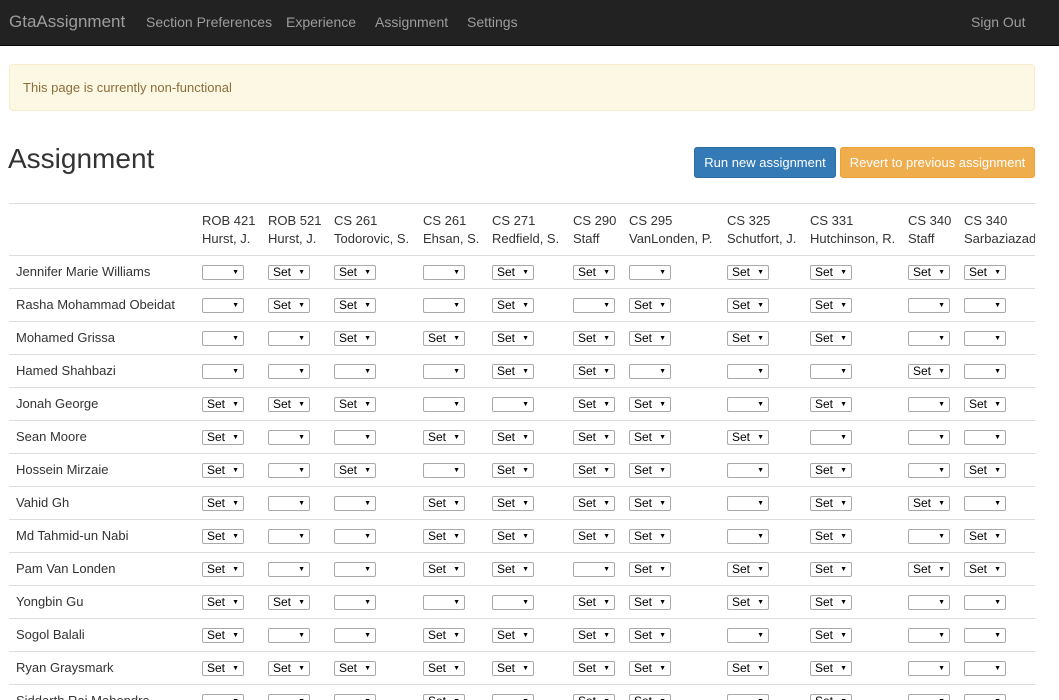 The image size is (1059, 700). Describe the element at coordinates (765, 162) in the screenshot. I see `run-assignment-button: Run new assignment` at that location.